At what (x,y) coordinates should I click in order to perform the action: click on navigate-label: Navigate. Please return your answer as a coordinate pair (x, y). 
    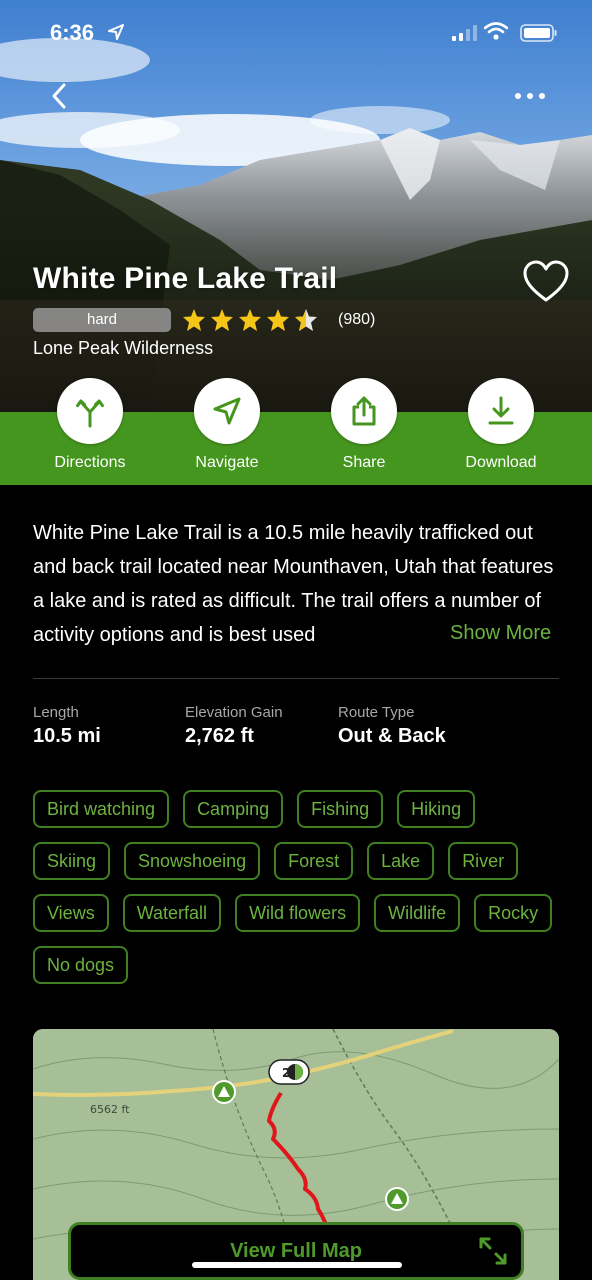
    Looking at the image, I should click on (227, 462).